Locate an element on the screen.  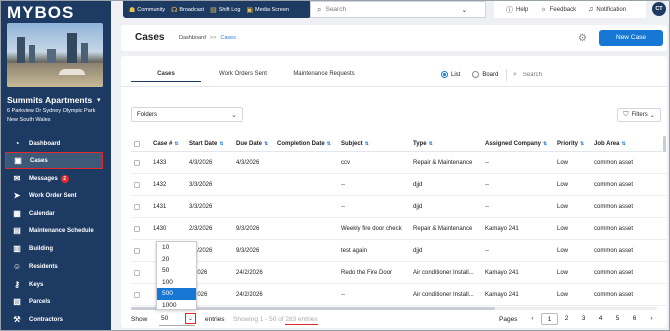
breadcrumb-current: Cases is located at coordinates (228, 38).